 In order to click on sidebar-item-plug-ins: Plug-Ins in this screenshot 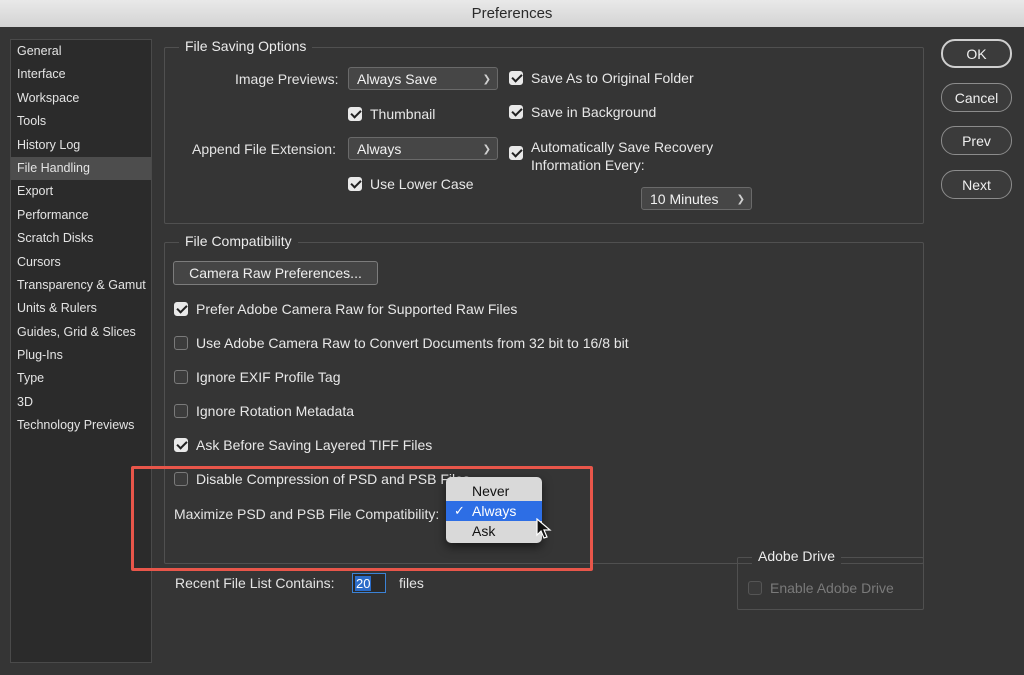, I will do `click(81, 355)`.